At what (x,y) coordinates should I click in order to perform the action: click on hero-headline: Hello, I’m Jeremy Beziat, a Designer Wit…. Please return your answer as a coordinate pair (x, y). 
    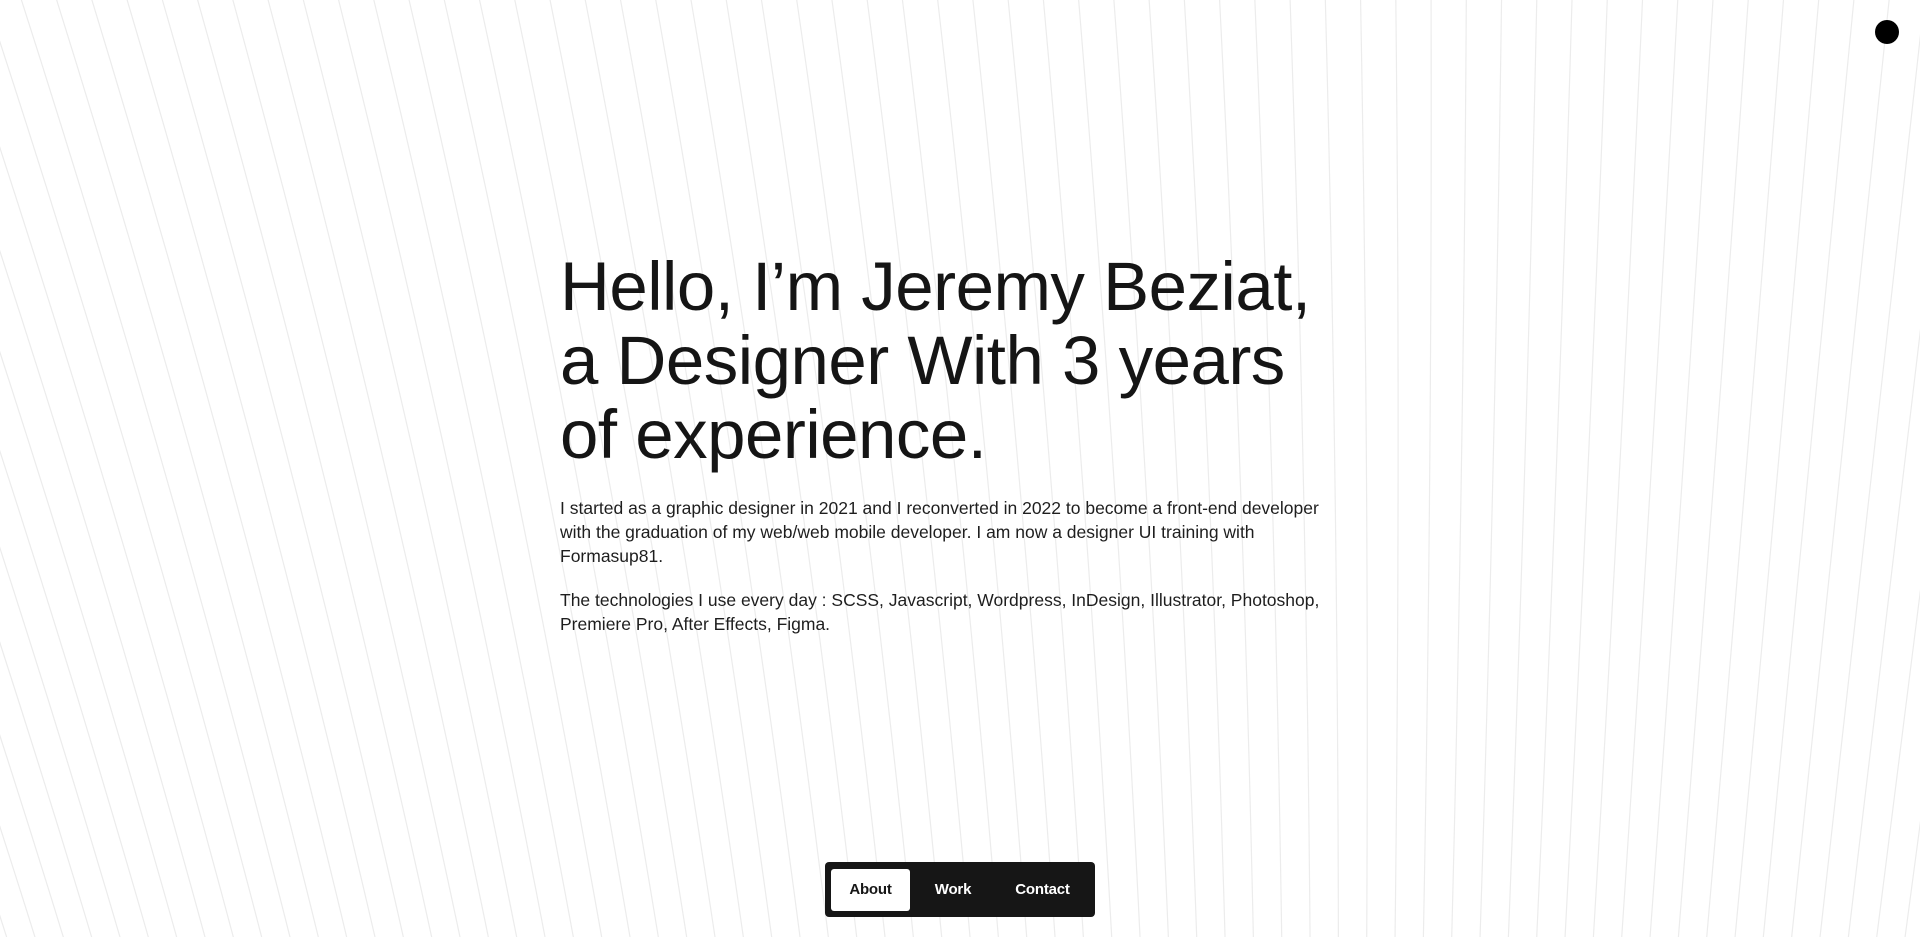
    Looking at the image, I should click on (960, 361).